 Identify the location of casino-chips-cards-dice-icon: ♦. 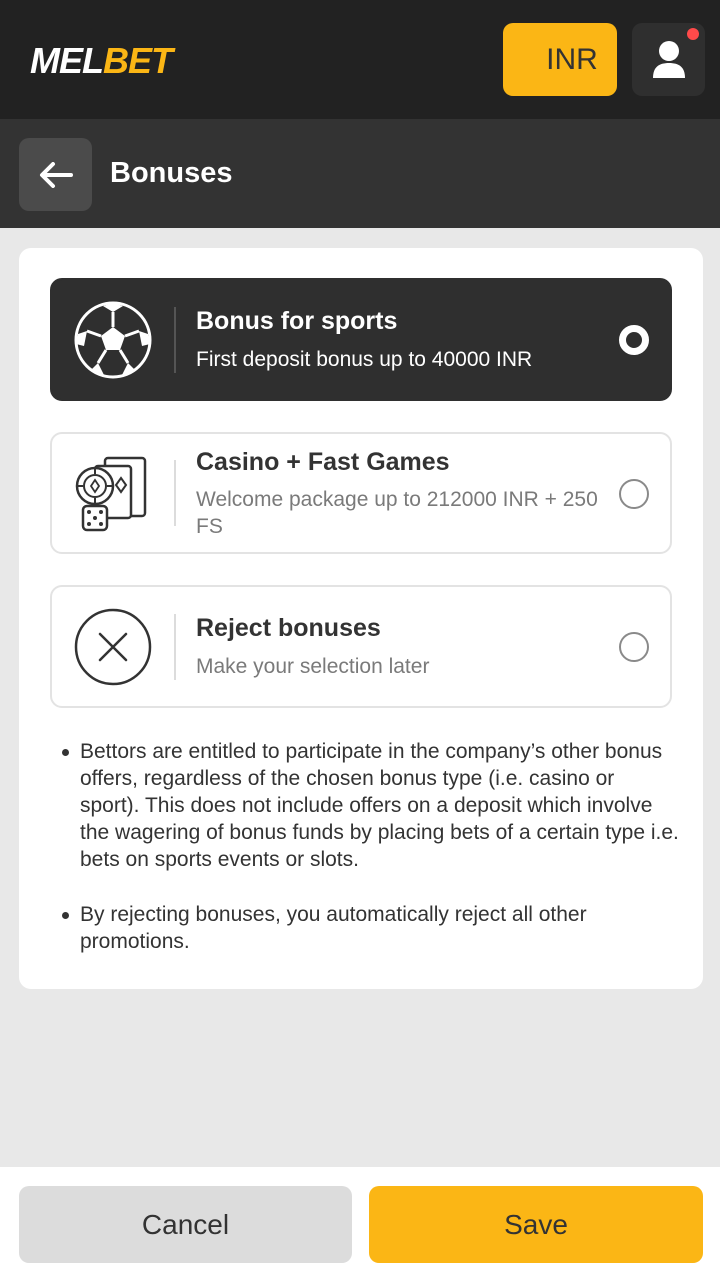
(113, 493).